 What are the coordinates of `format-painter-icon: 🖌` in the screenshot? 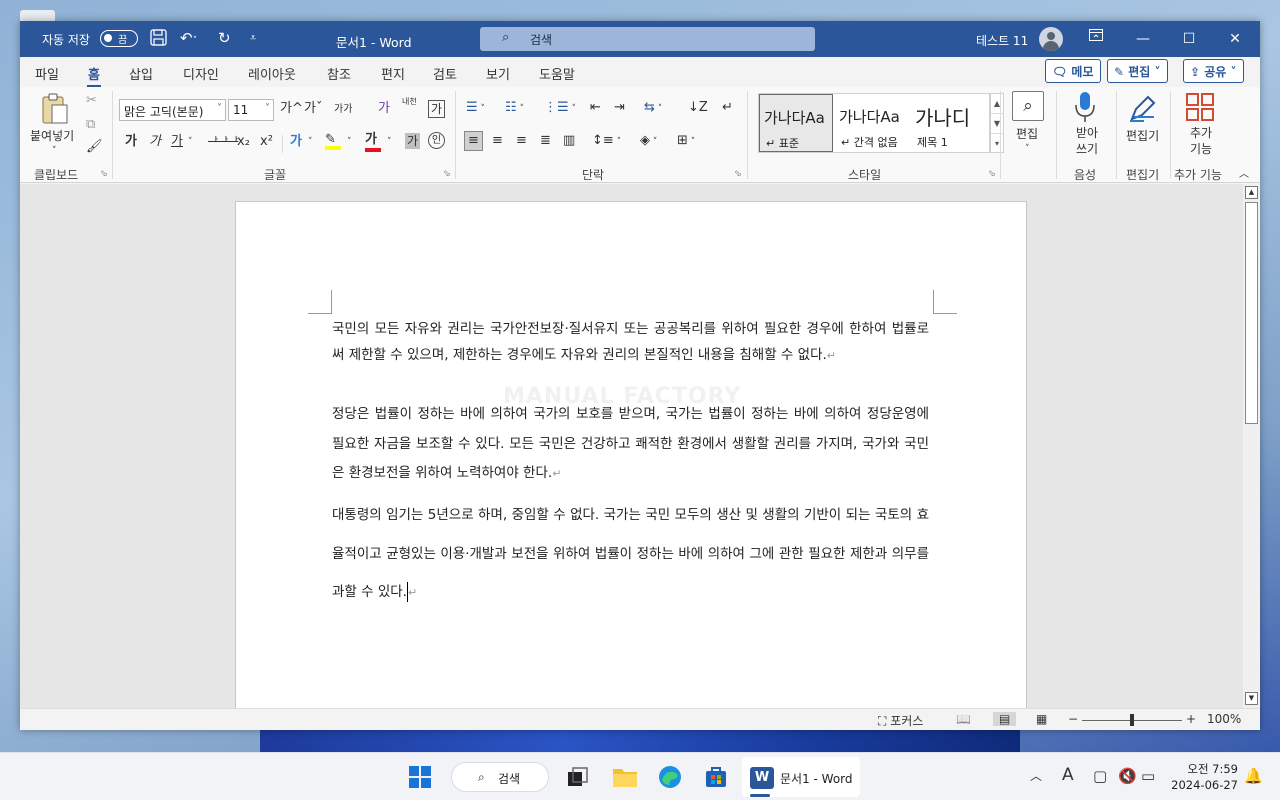 It's located at (94, 147).